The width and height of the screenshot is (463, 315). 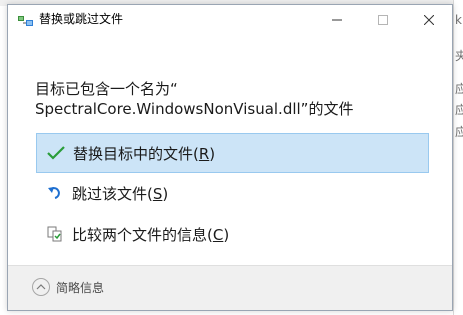 I want to click on maximize-icon, so click(x=383, y=19).